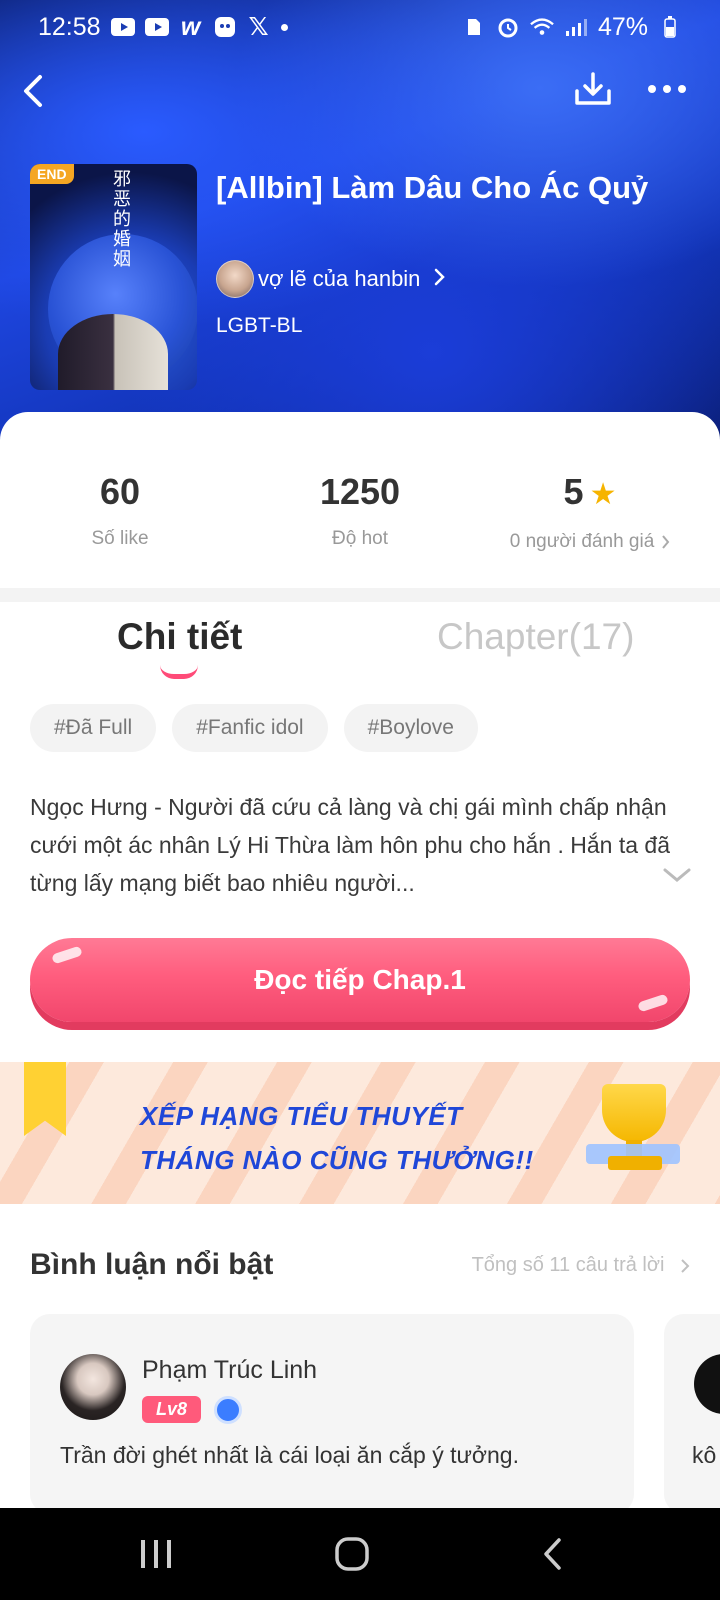 The height and width of the screenshot is (1600, 720). I want to click on download-button, so click(593, 89).